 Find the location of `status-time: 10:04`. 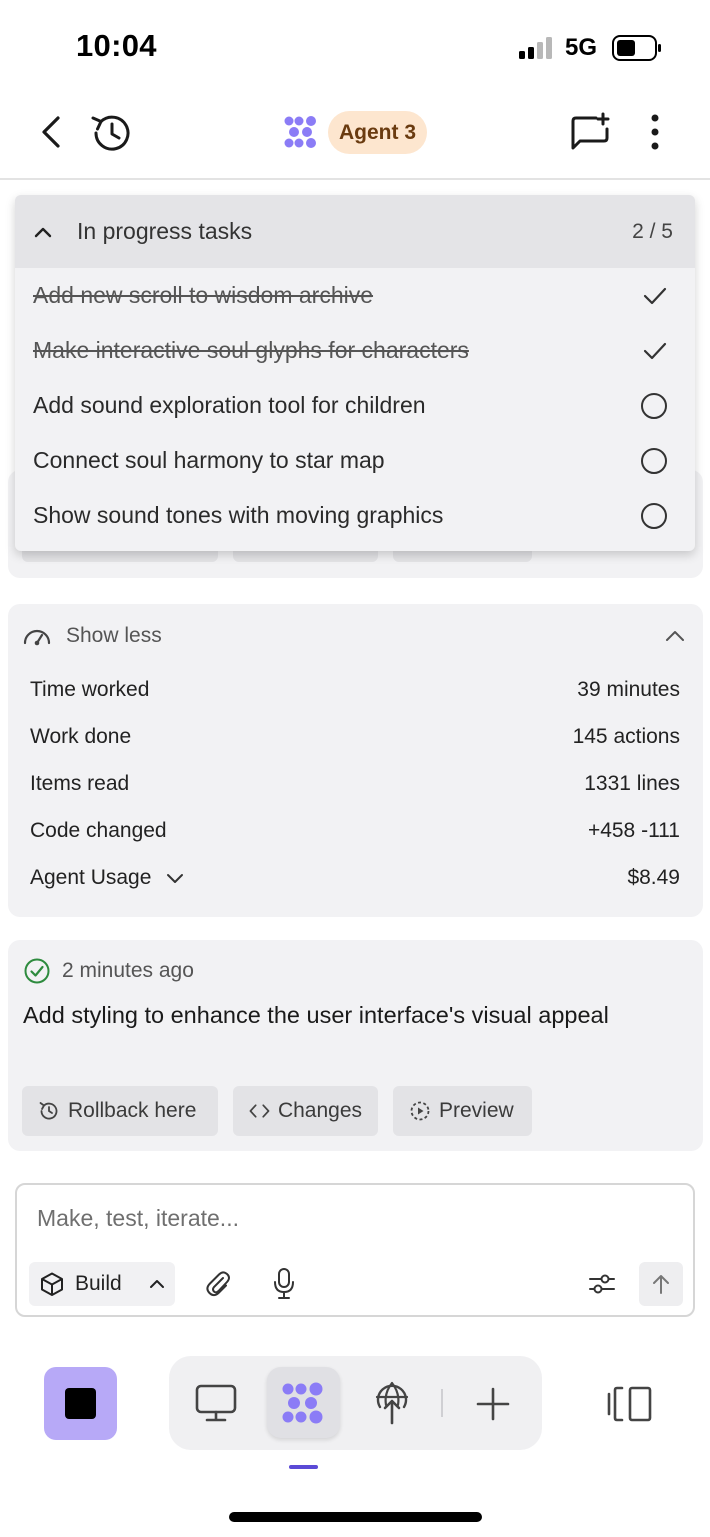

status-time: 10:04 is located at coordinates (116, 45).